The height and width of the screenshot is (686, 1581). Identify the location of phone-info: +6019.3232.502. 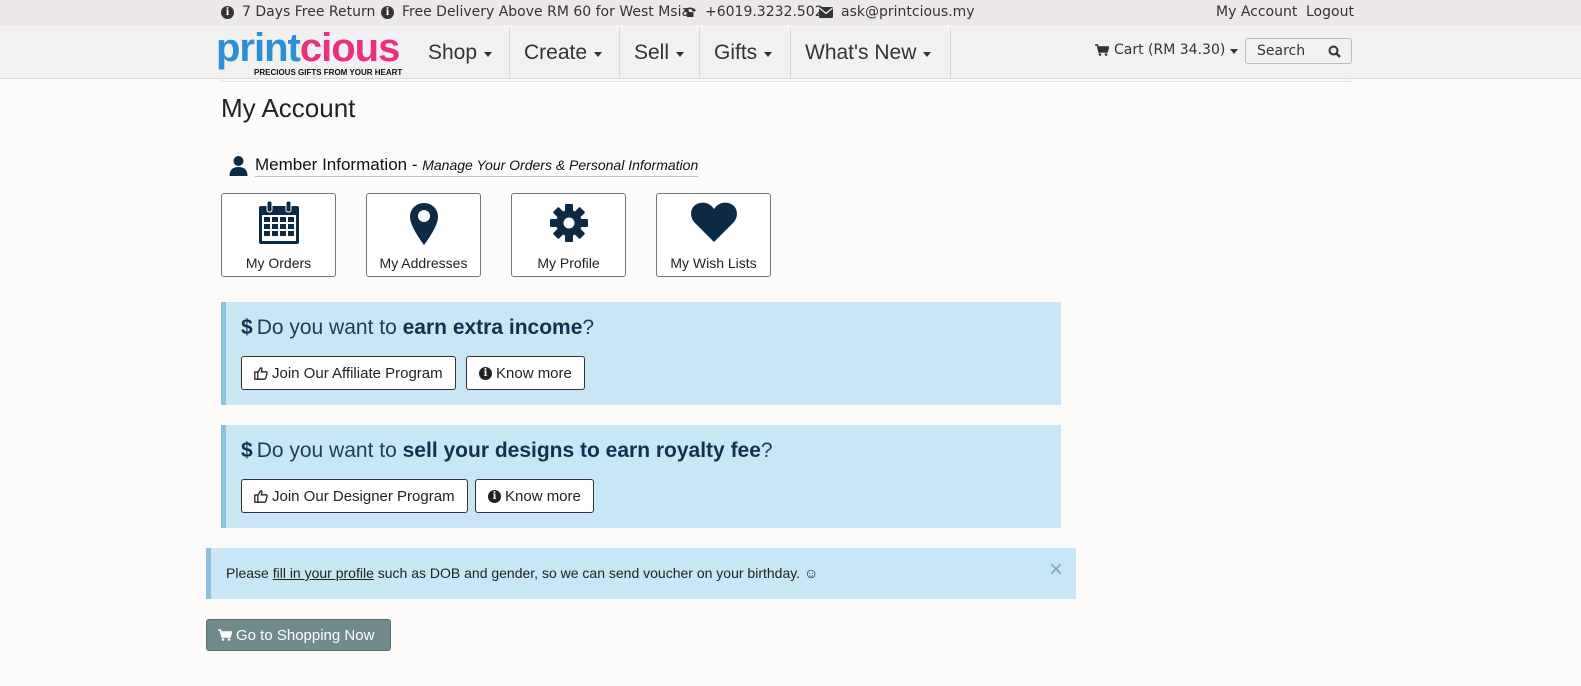
(753, 12).